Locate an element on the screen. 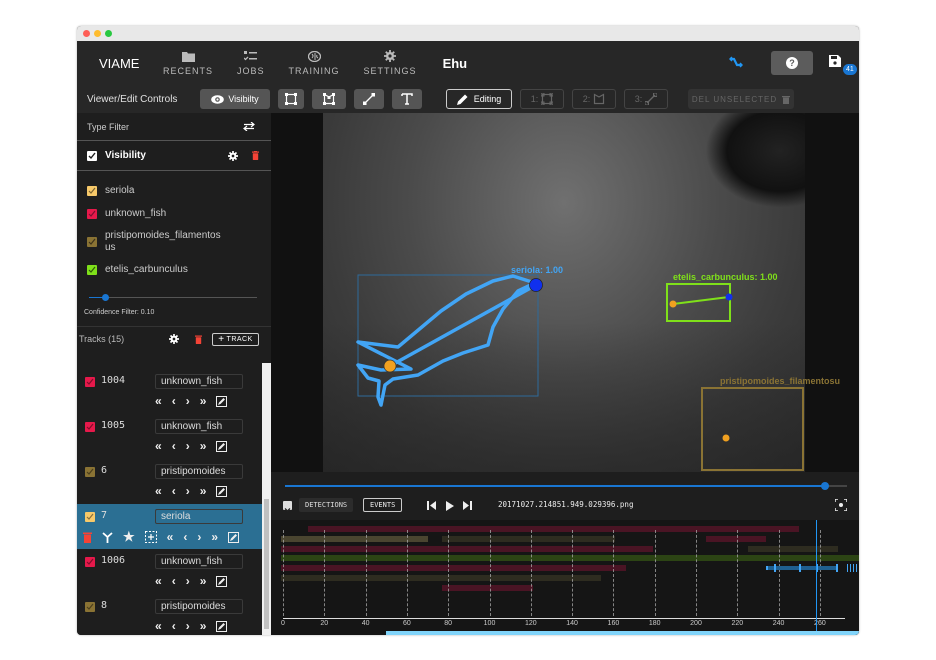 The width and height of the screenshot is (936, 660). visibility-all-checkbox is located at coordinates (92, 155).